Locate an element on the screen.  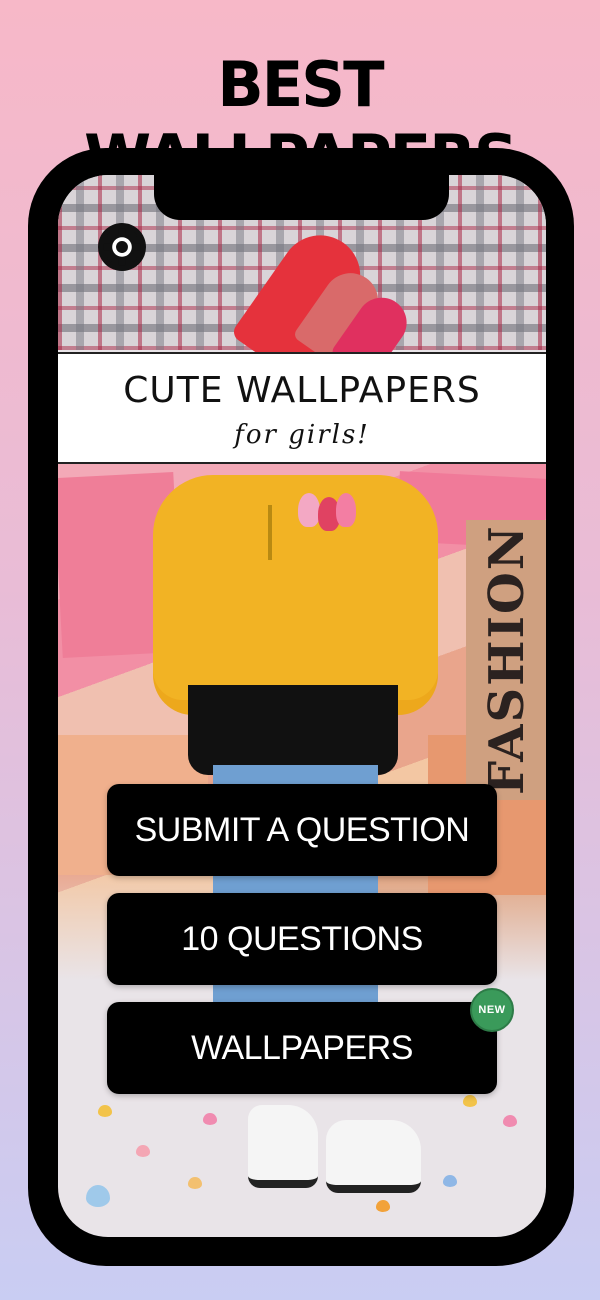
gear-icon is located at coordinates (122, 247).